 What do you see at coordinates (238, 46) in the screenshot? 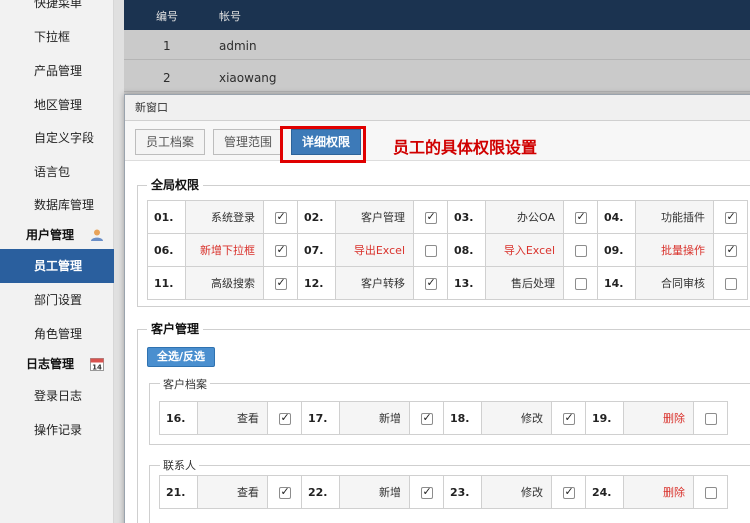
I see `cell-account: admin` at bounding box center [238, 46].